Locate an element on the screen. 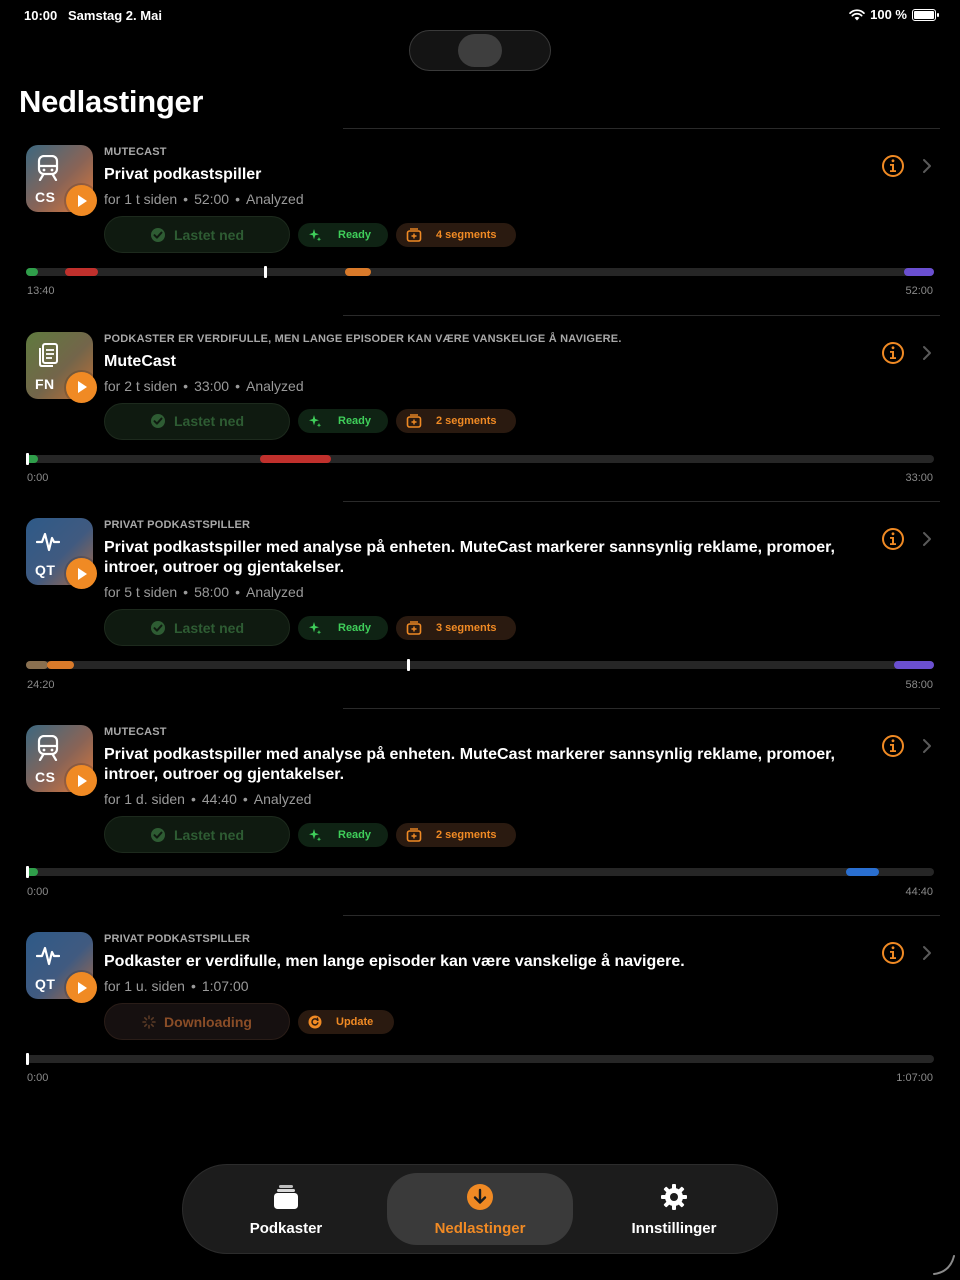  tab-bar: Podkaster Nedlastinger Innstillinger is located at coordinates (480, 1209).